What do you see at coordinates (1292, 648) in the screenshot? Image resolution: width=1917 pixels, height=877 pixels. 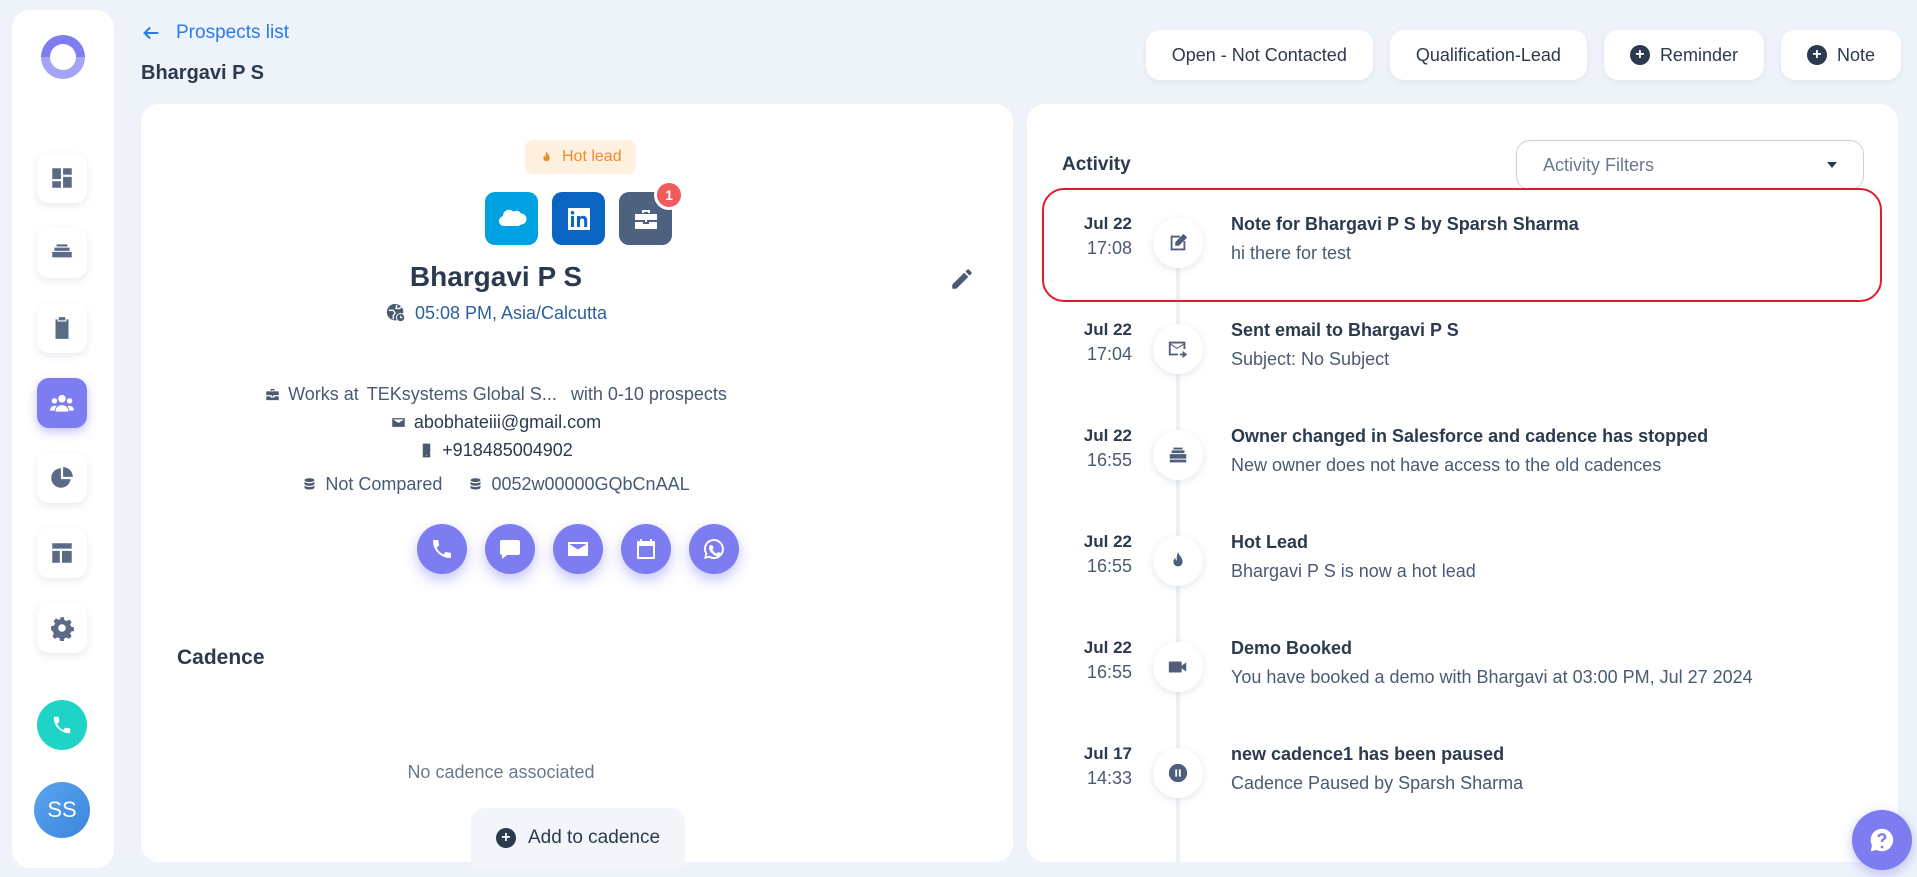 I see `activity-heading: Demo Booked` at bounding box center [1292, 648].